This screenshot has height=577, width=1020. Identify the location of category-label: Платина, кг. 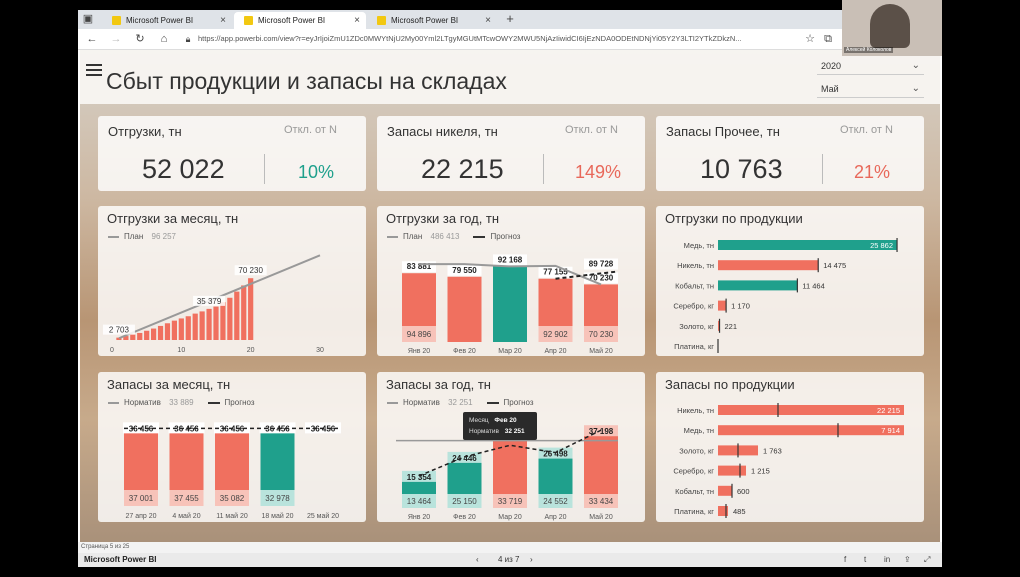
(694, 511).